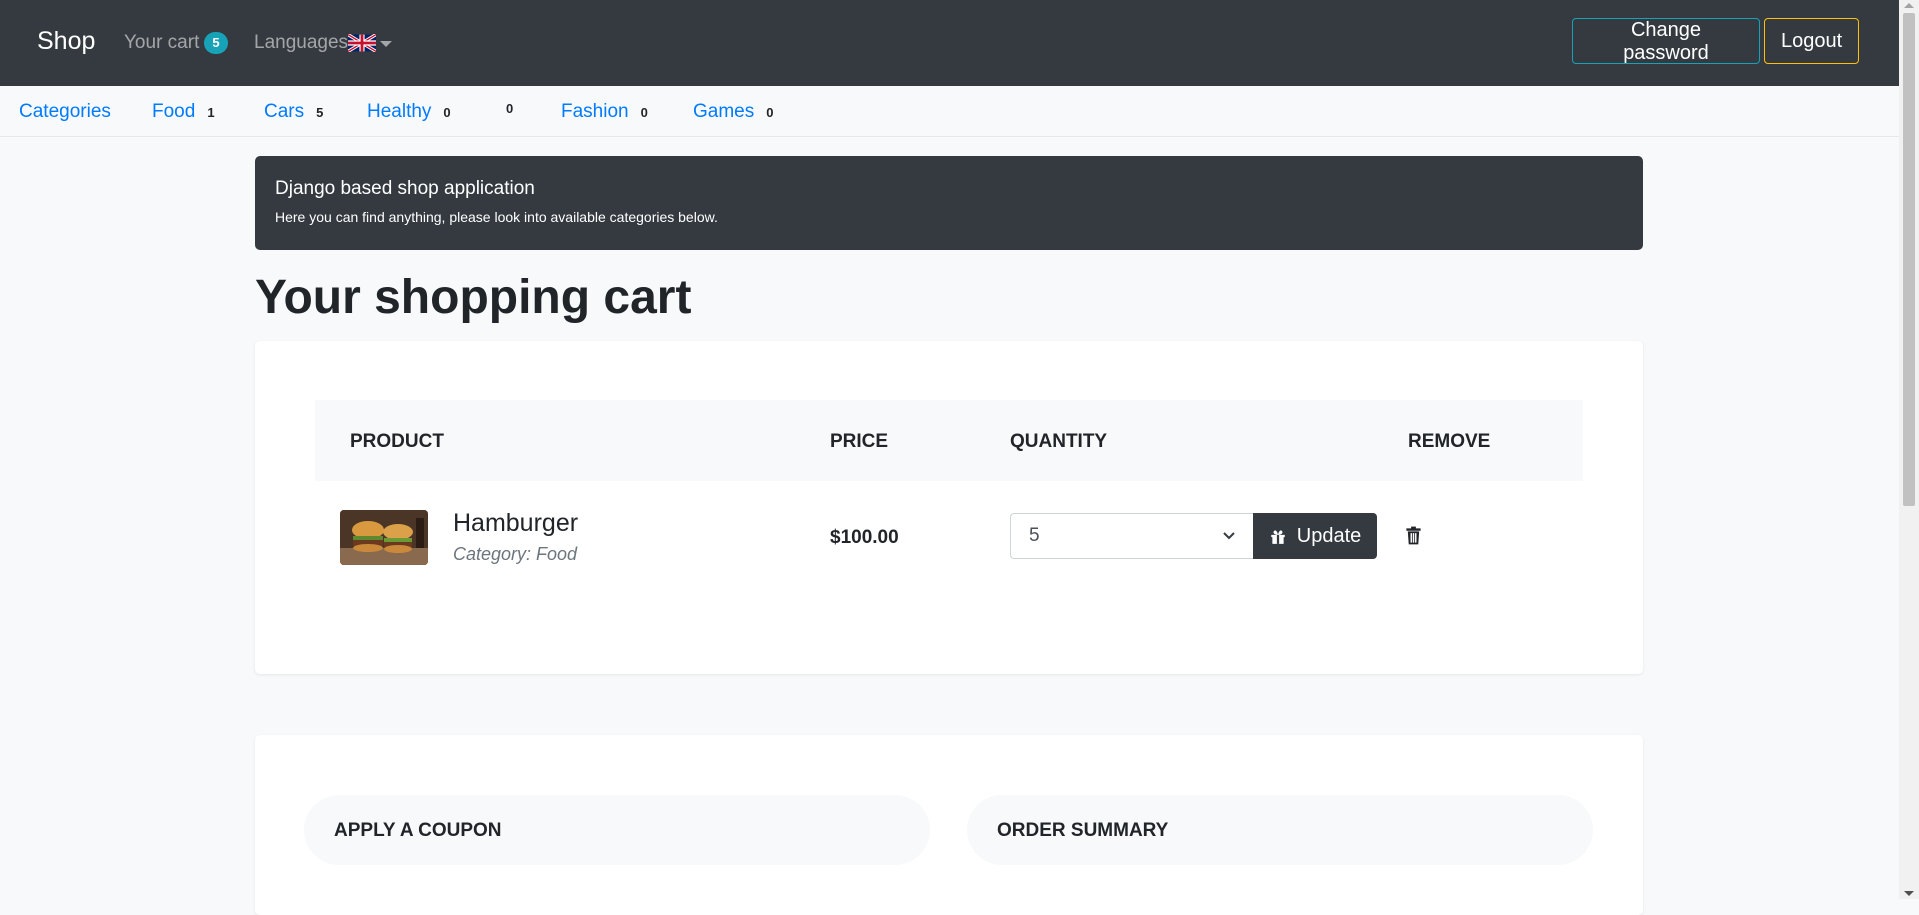 The height and width of the screenshot is (915, 1919). What do you see at coordinates (515, 523) in the screenshot?
I see `product-name: Hamburger` at bounding box center [515, 523].